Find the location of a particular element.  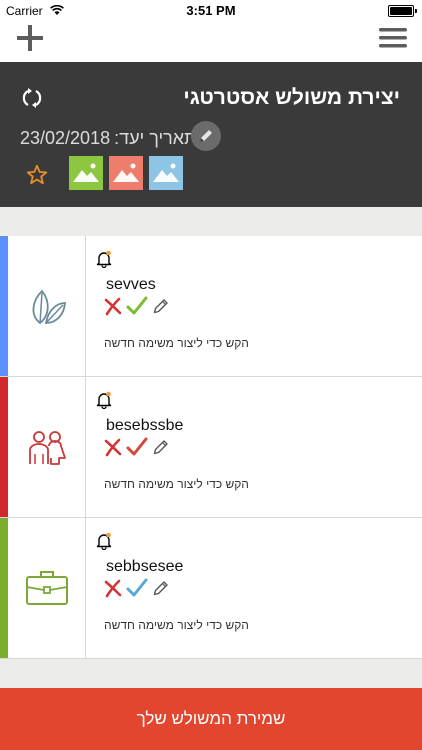

save-triangle-button: שמירת המשולש שלך is located at coordinates (211, 719).